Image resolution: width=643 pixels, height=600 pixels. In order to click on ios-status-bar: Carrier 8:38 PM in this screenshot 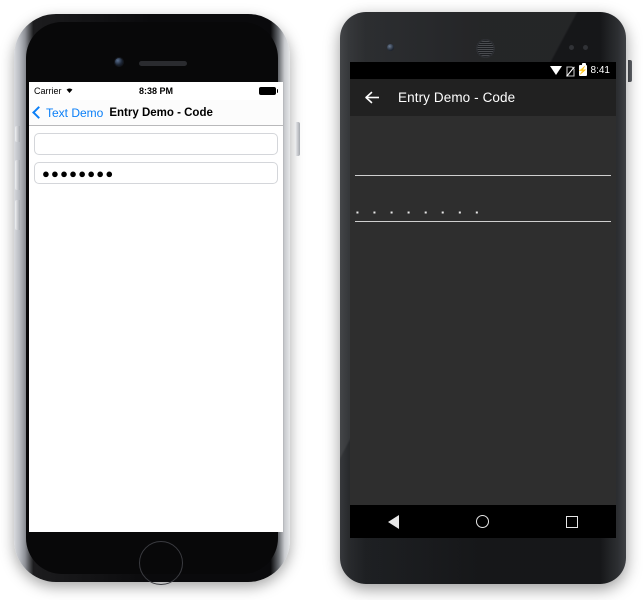, I will do `click(156, 91)`.